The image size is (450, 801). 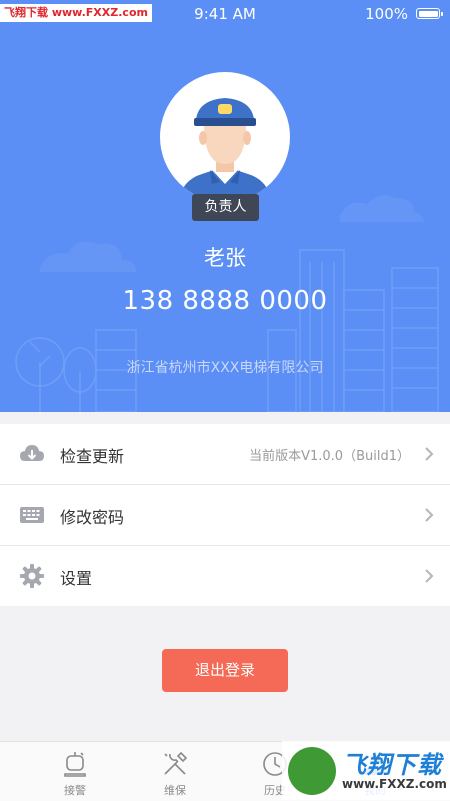 I want to click on menu-item-change-password: 修改密码, so click(x=225, y=515).